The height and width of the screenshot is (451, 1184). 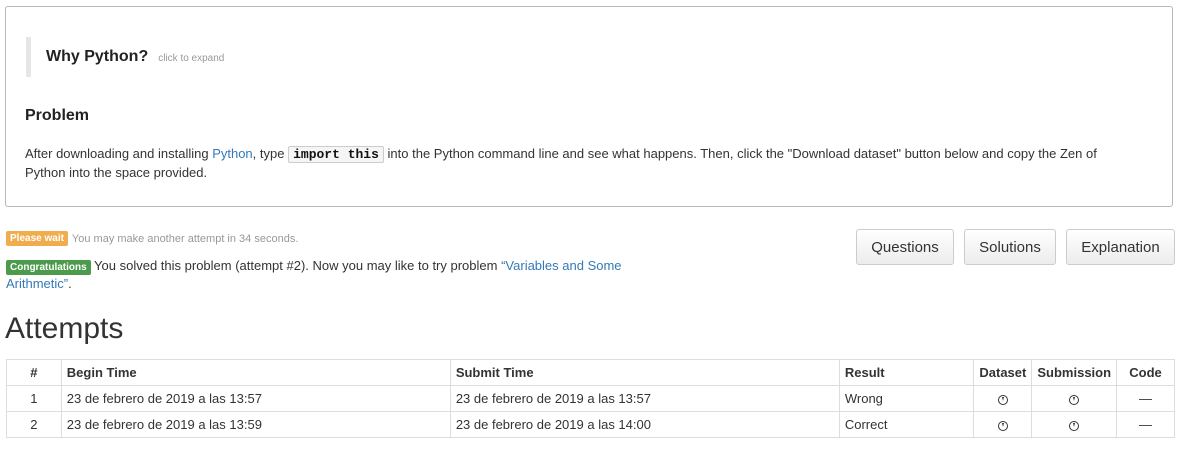 What do you see at coordinates (906, 372) in the screenshot?
I see `column-header-result: Result` at bounding box center [906, 372].